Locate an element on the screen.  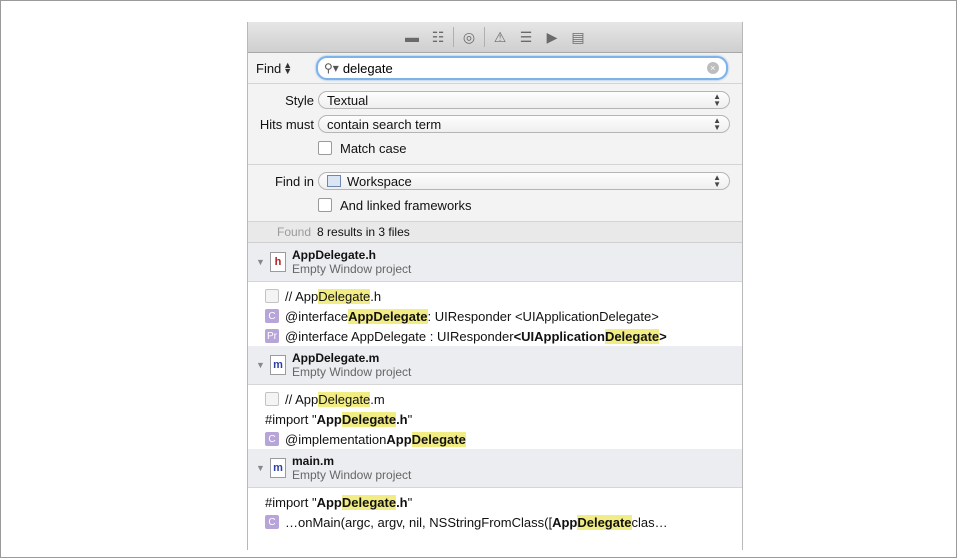
hits-row: Hits must contain search term ▲ ▼ is located at coordinates (495, 124).